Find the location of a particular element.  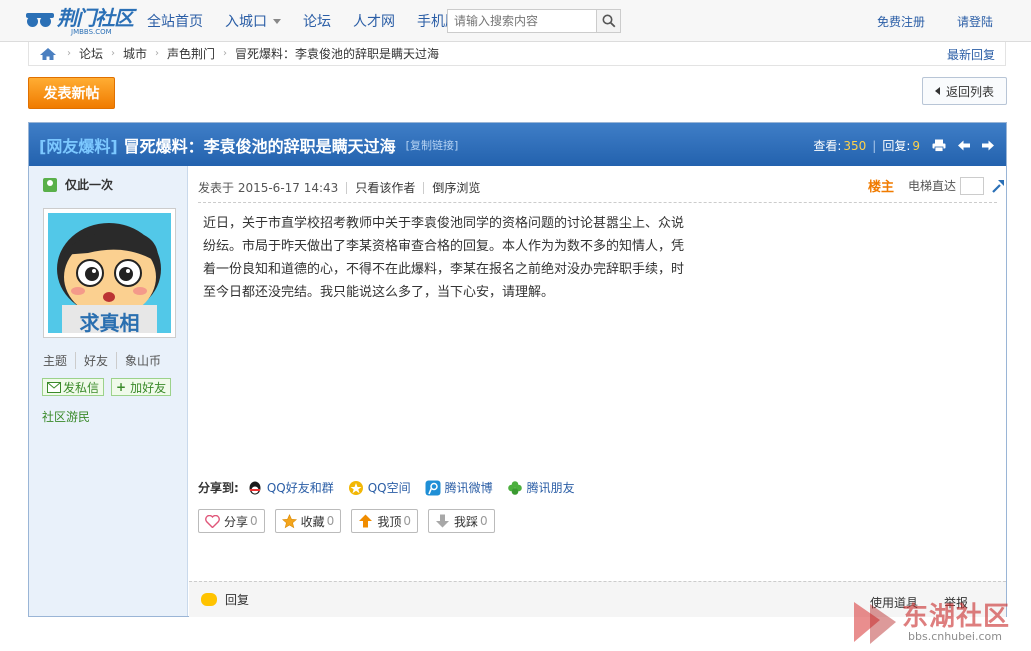

jump-to-floor-input is located at coordinates (972, 185).